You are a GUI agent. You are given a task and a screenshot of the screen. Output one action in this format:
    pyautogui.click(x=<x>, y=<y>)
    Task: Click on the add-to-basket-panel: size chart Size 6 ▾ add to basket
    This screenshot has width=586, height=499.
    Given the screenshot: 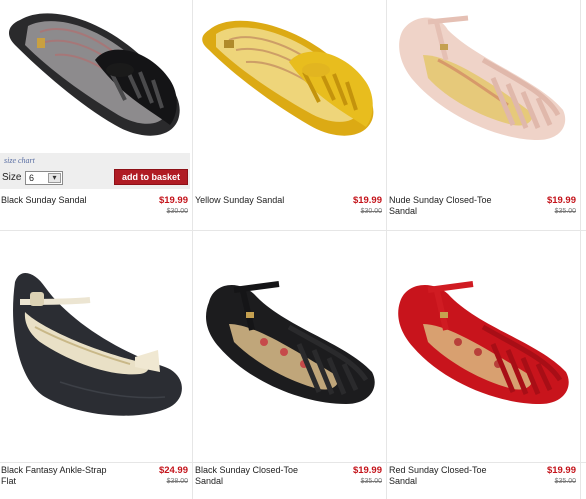 What is the action you would take?
    pyautogui.click(x=95, y=171)
    